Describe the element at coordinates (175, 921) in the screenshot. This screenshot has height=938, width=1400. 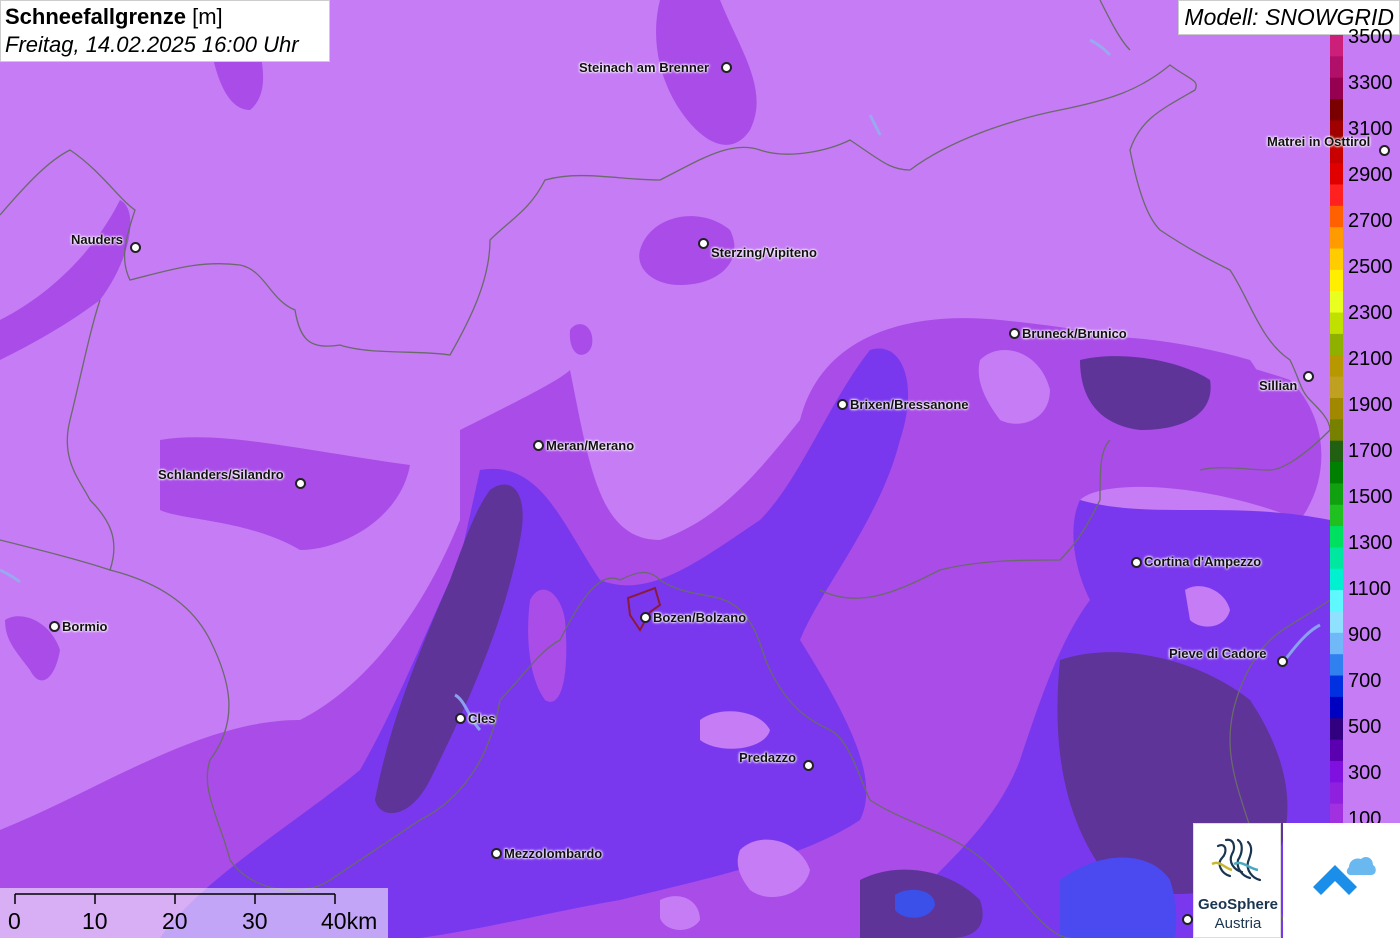
I see `scale-label: 20` at that location.